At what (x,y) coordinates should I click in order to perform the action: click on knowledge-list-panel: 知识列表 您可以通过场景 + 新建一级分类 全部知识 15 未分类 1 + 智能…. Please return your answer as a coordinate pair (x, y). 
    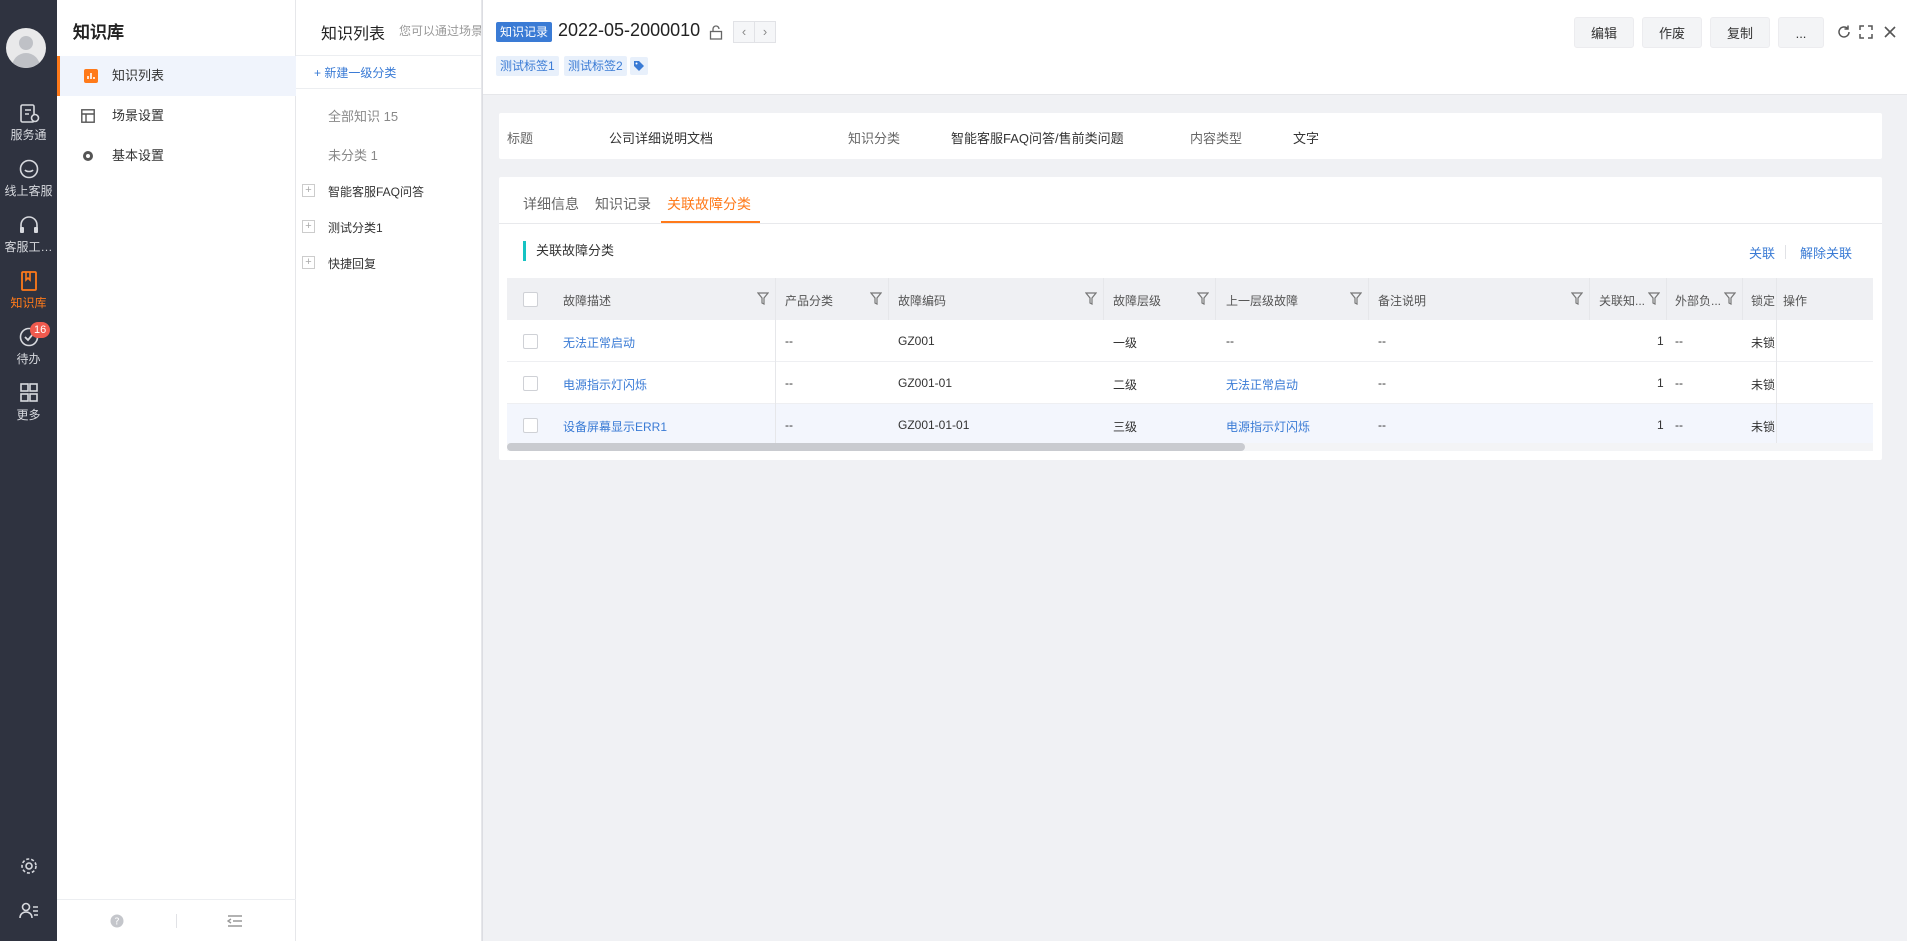
    Looking at the image, I should click on (389, 470).